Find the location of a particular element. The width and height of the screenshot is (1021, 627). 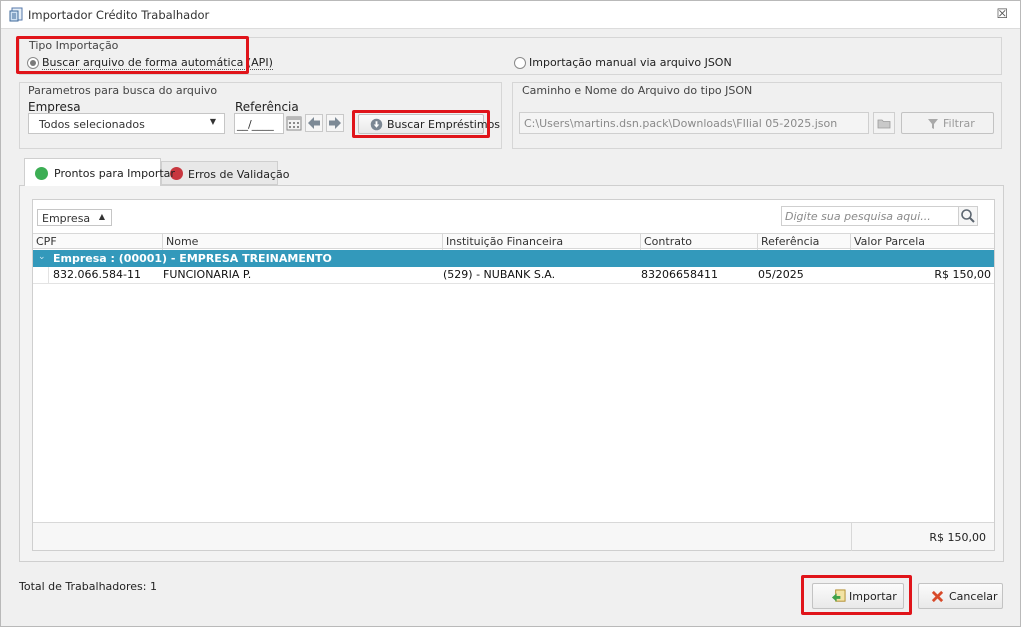

cell-contrato: 83206658411 is located at coordinates (679, 274).